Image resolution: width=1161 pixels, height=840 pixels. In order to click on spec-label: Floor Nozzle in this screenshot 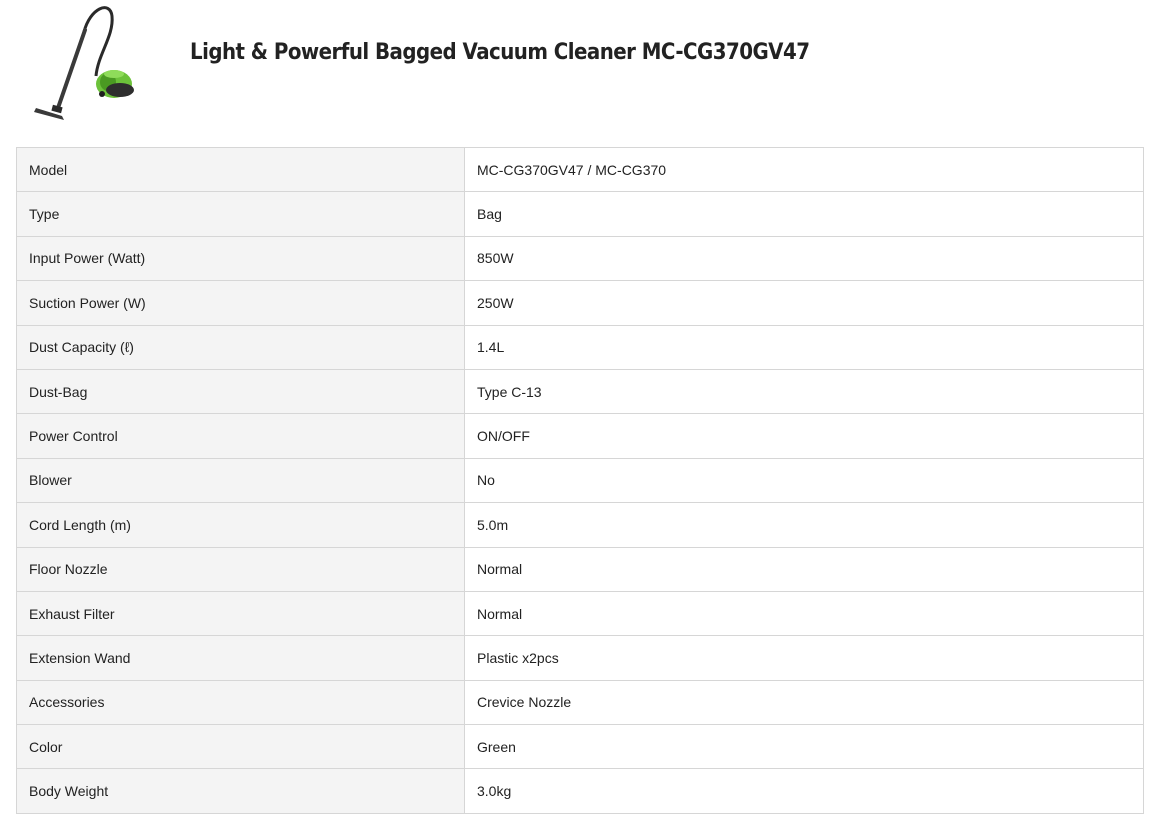, I will do `click(240, 569)`.